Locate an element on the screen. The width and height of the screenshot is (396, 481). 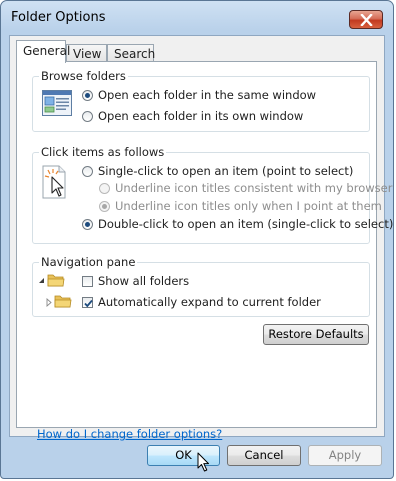
tab-general-label: General is located at coordinates (47, 51).